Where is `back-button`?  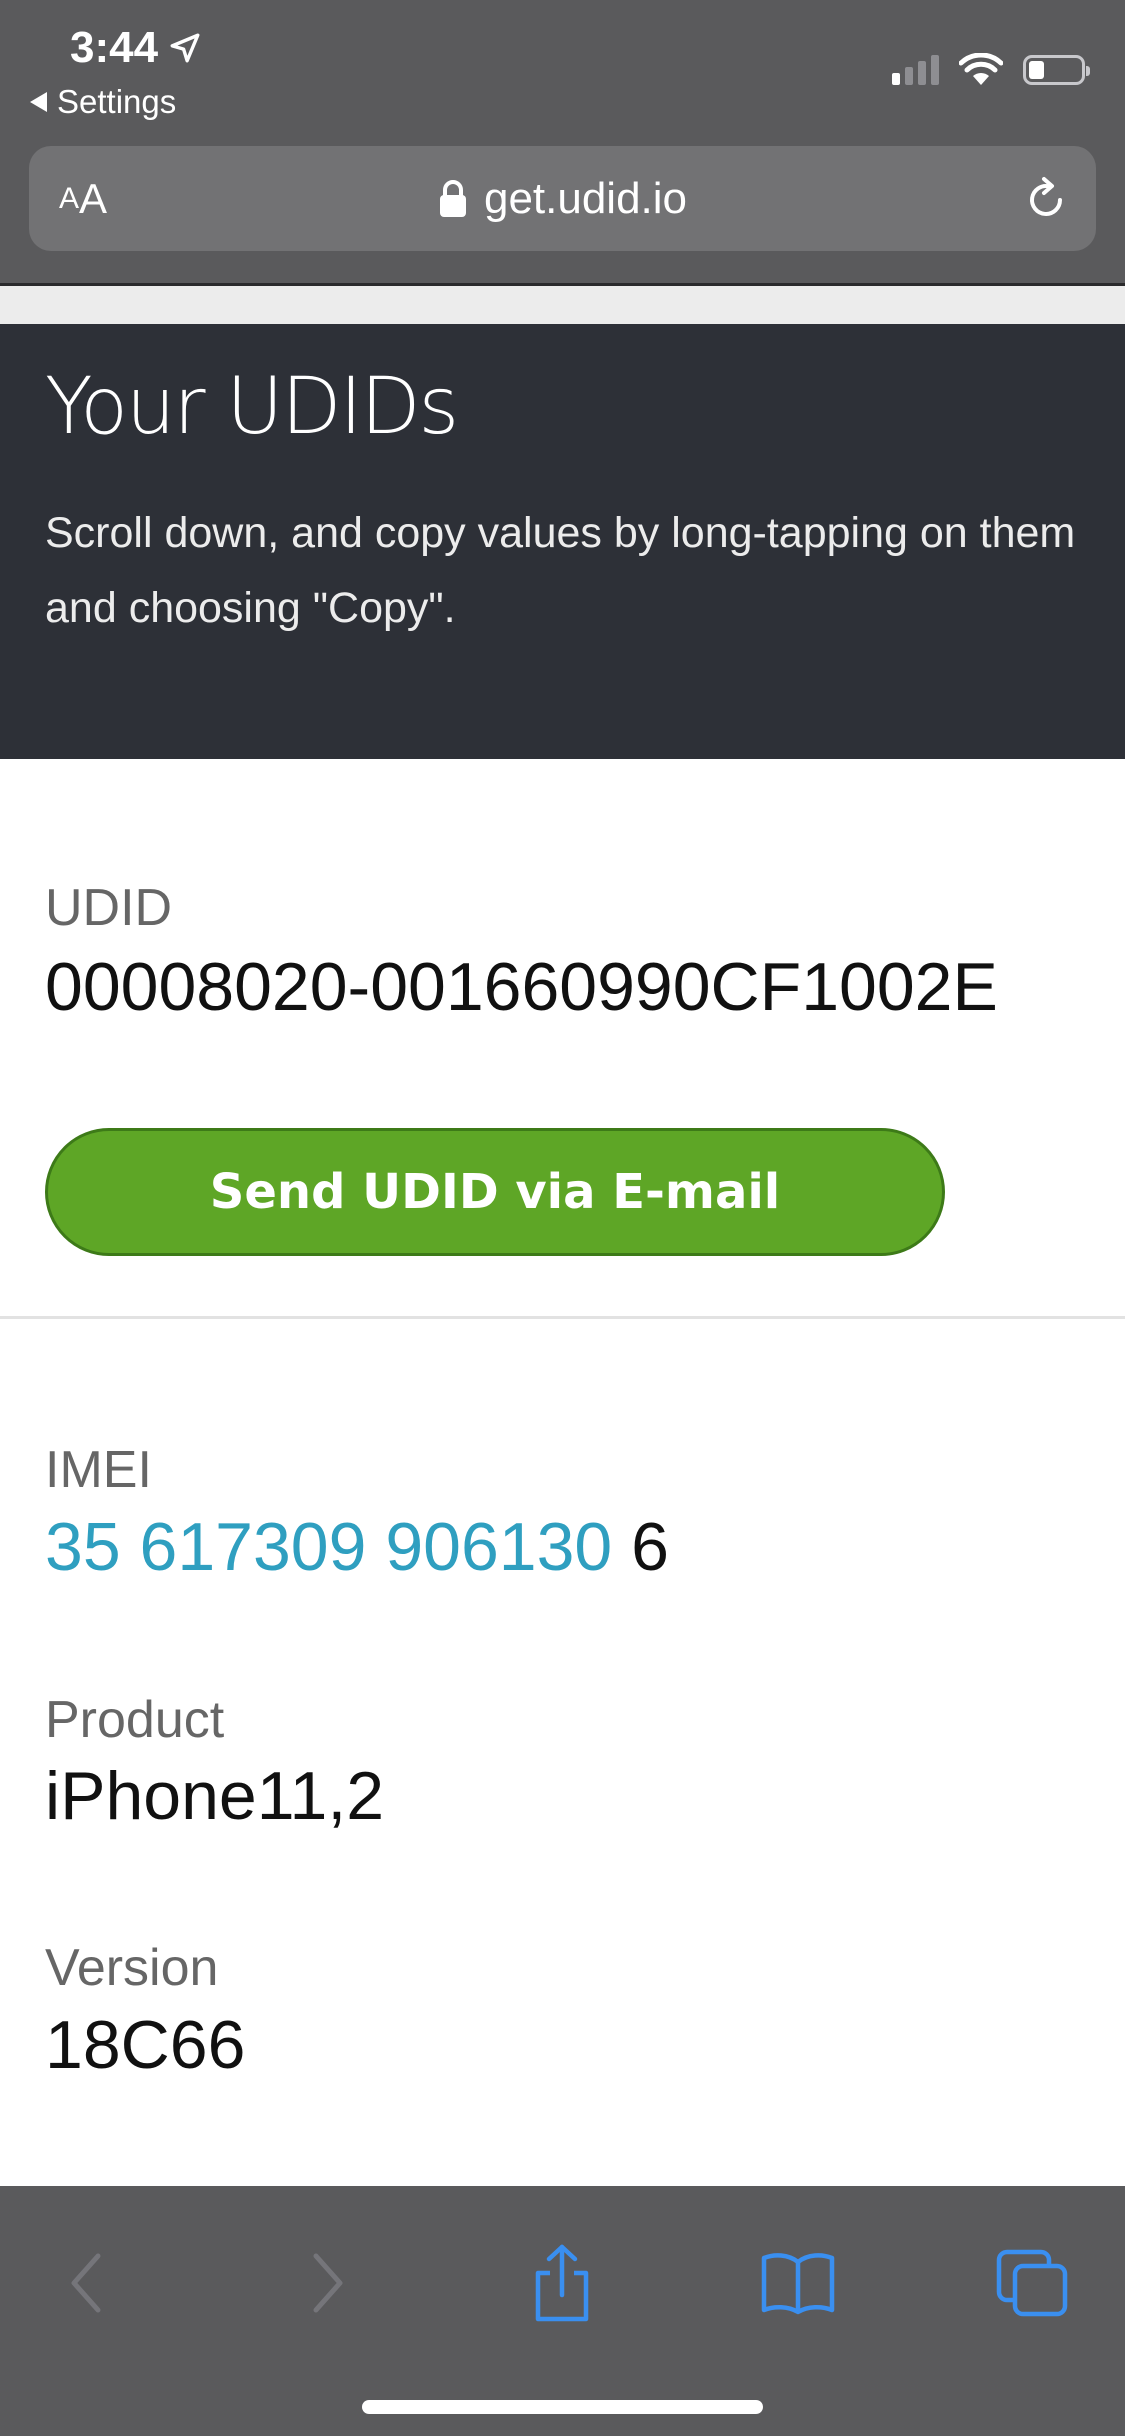
back-button is located at coordinates (87, 2283).